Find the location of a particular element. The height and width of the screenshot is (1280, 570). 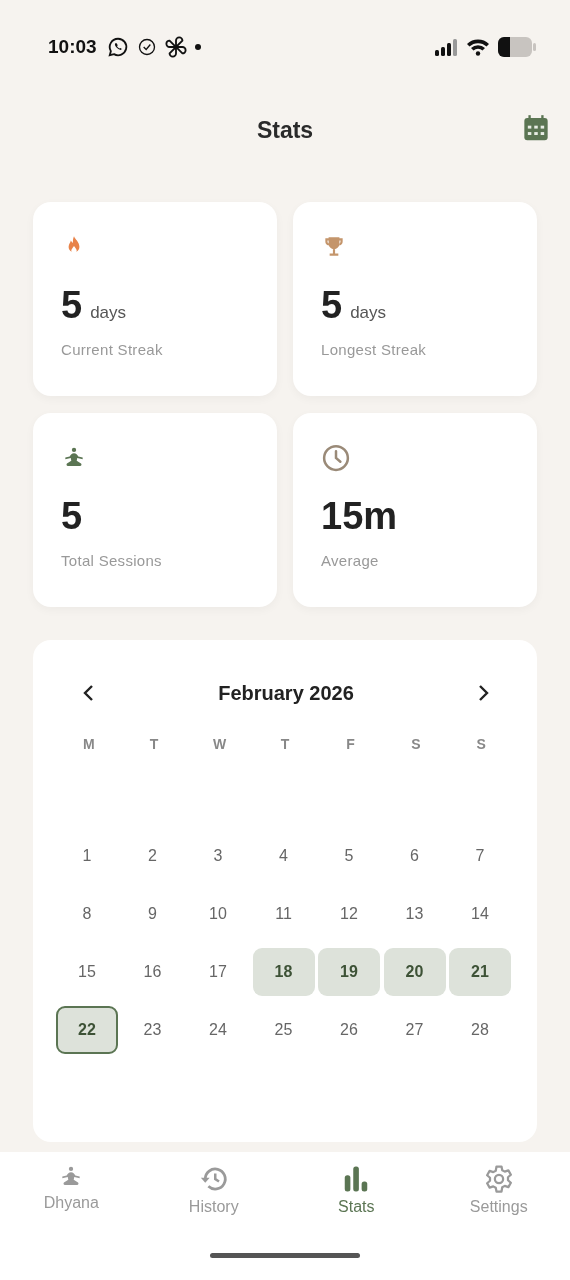

page-title: Stats is located at coordinates (285, 130).